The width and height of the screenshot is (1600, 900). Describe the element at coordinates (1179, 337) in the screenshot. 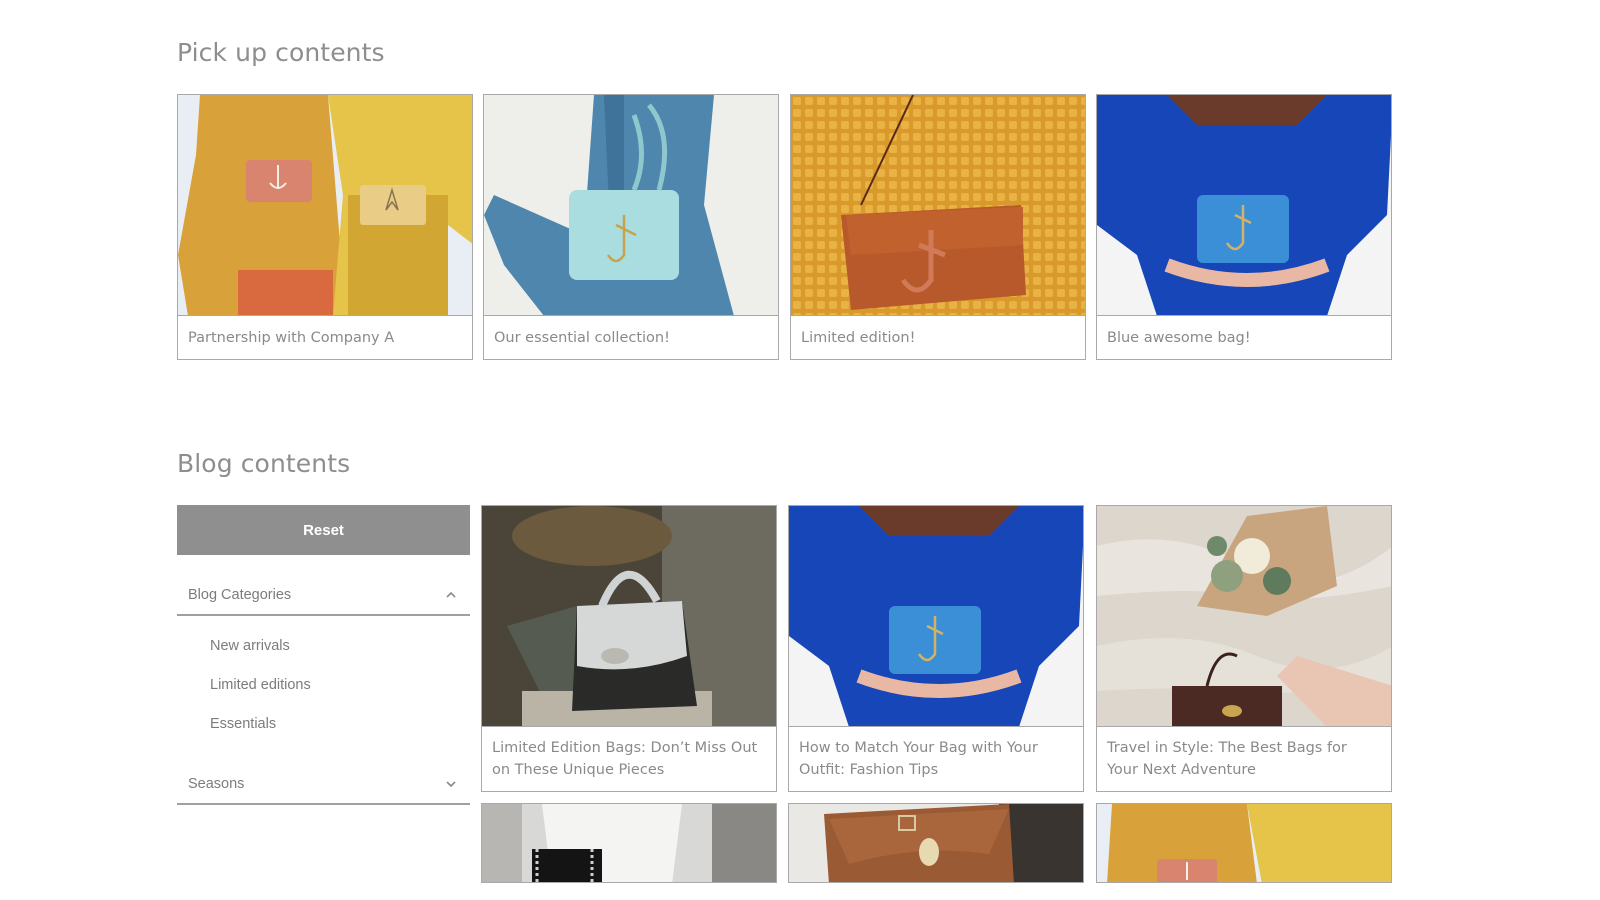

I see `pickup-card-caption: Blue awesome bag!` at that location.